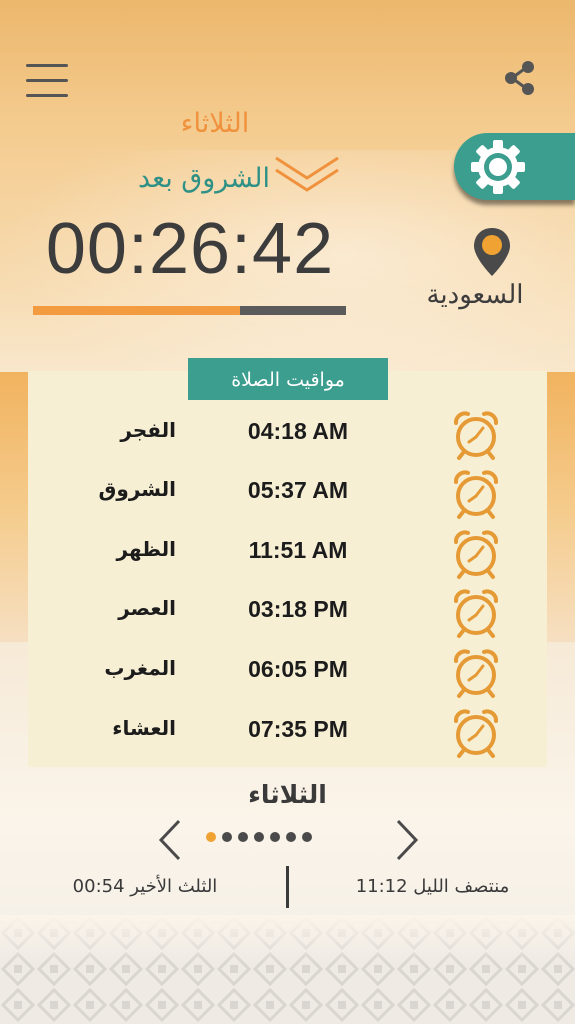 Image resolution: width=575 pixels, height=1024 pixels. I want to click on background-band-right, so click(560, 507).